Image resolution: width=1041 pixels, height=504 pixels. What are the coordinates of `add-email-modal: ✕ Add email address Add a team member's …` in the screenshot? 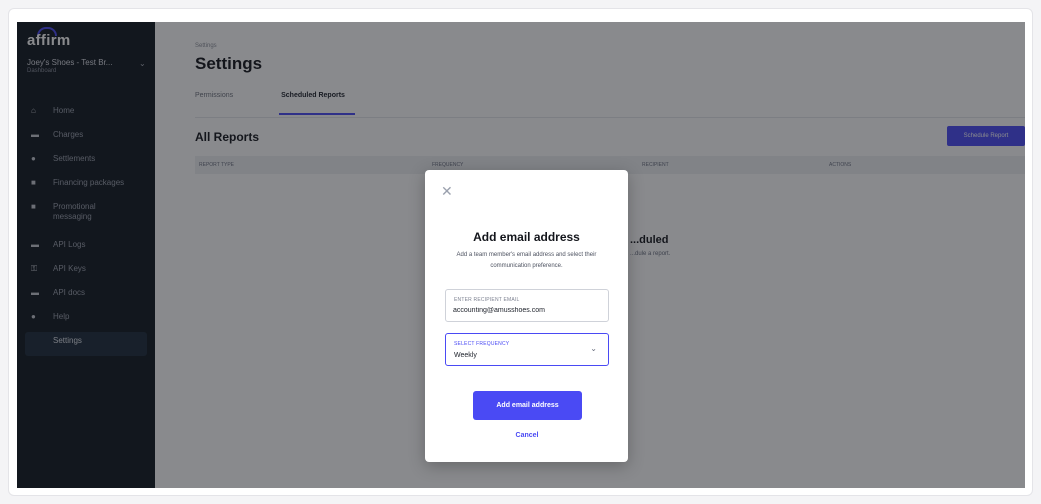 It's located at (526, 316).